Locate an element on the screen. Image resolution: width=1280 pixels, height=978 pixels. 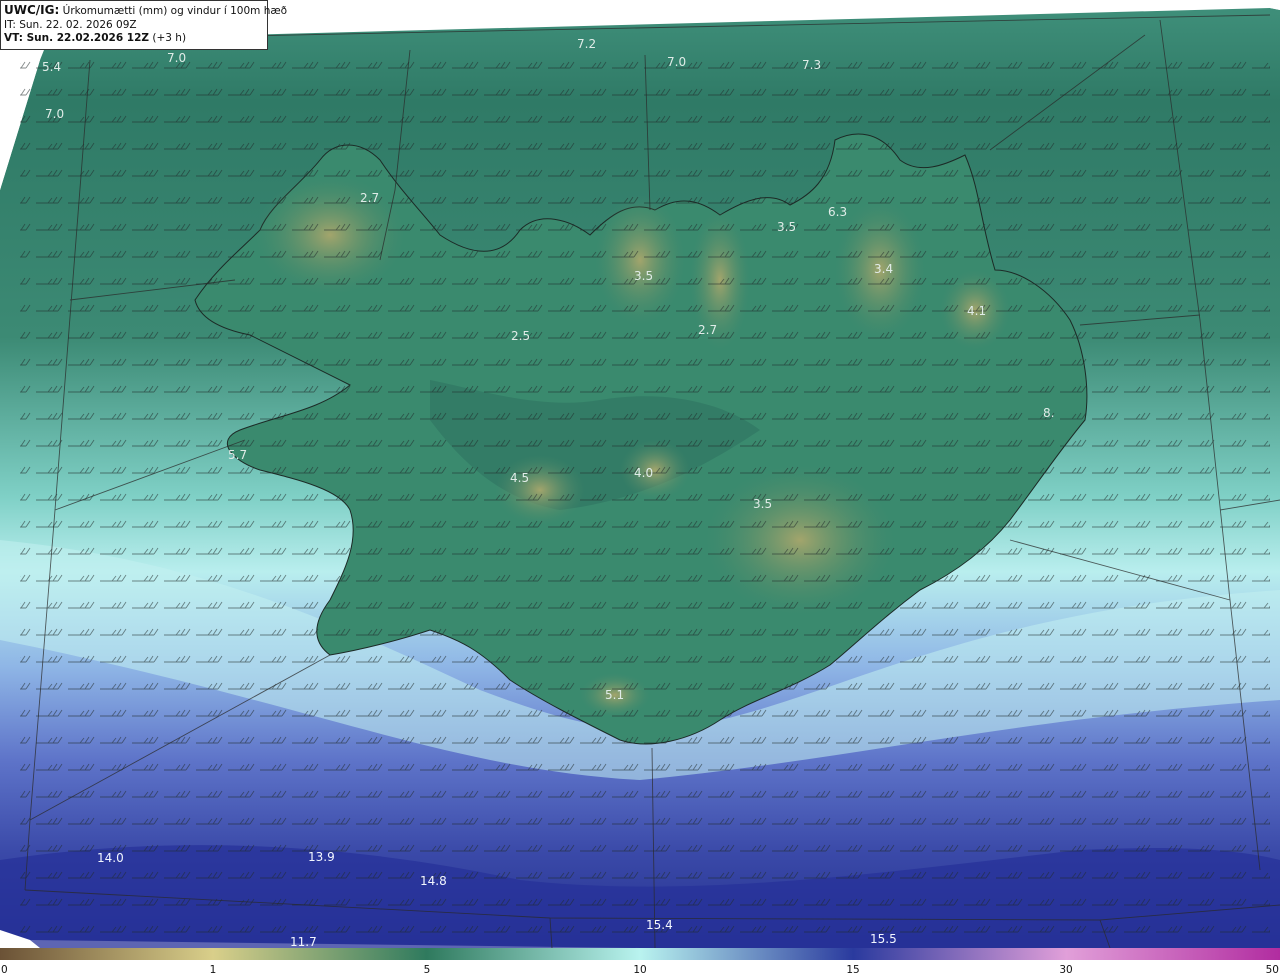
forecast-offset: (+3 h) is located at coordinates (169, 38).